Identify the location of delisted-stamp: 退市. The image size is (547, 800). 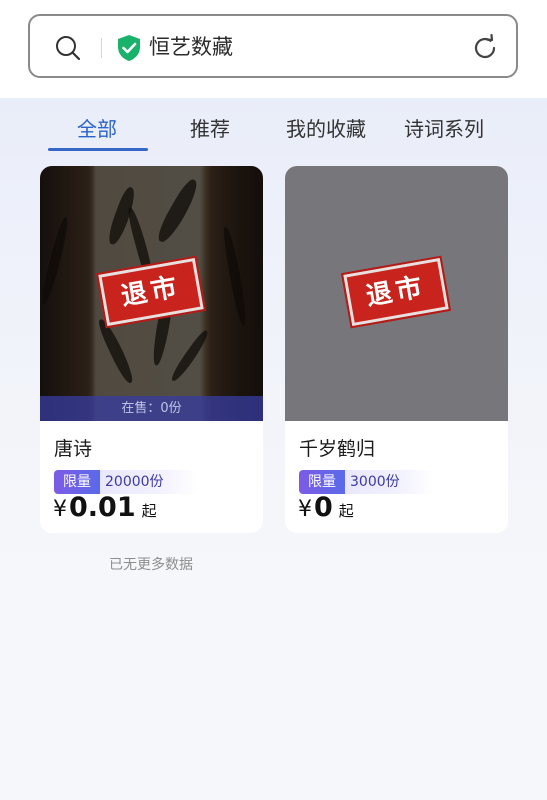
(396, 292).